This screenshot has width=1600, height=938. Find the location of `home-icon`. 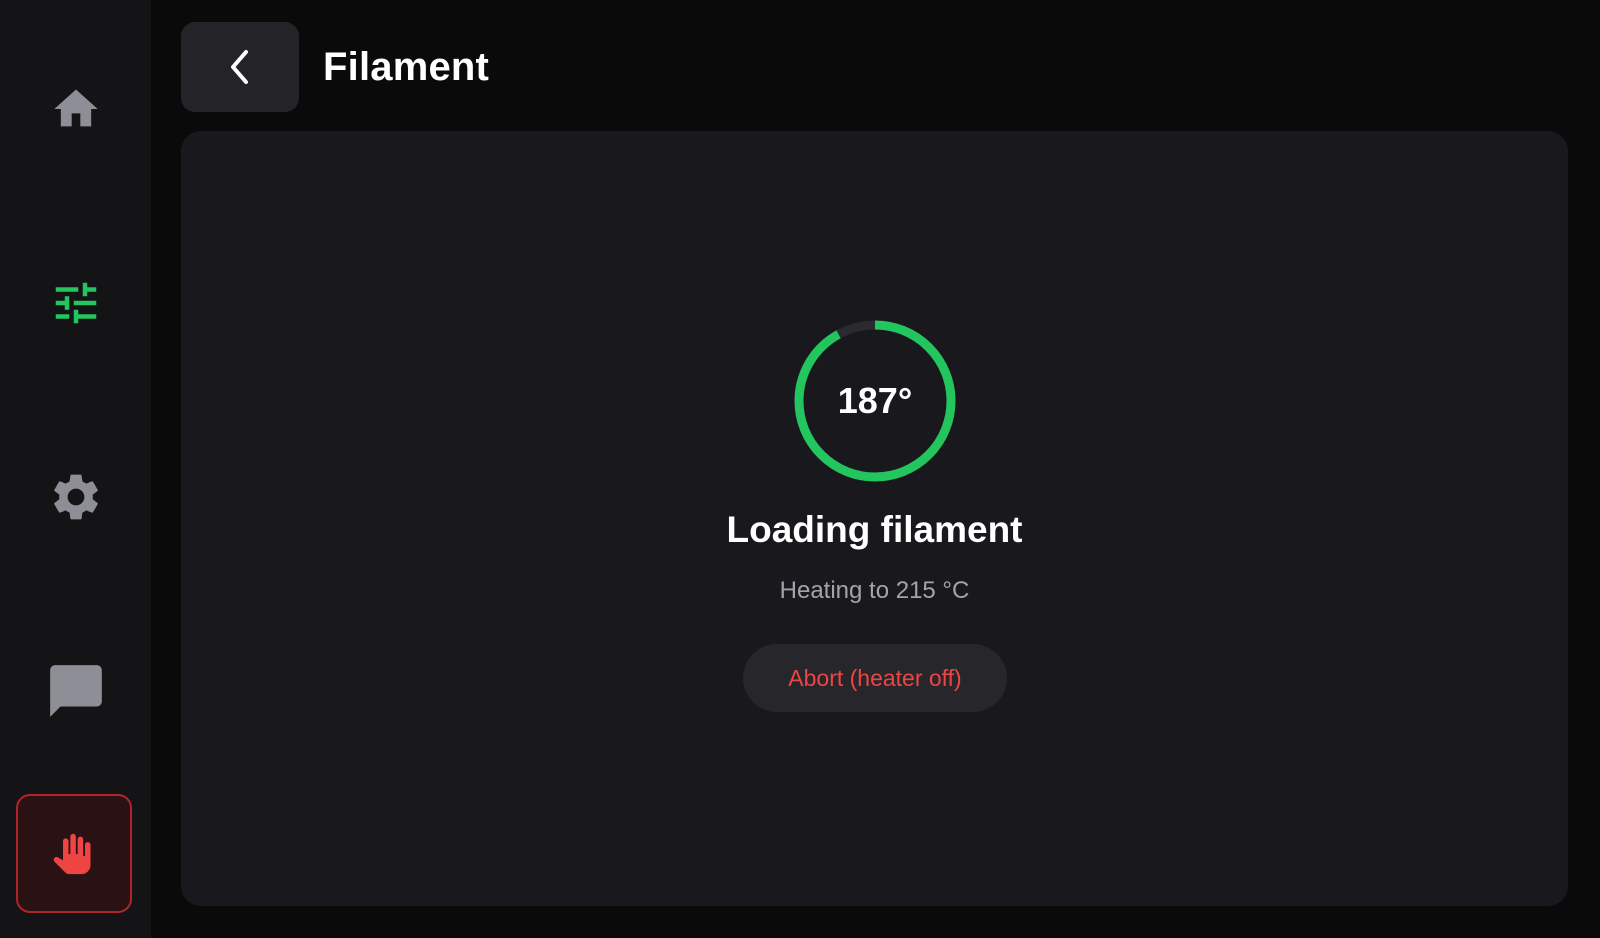

home-icon is located at coordinates (75, 108).